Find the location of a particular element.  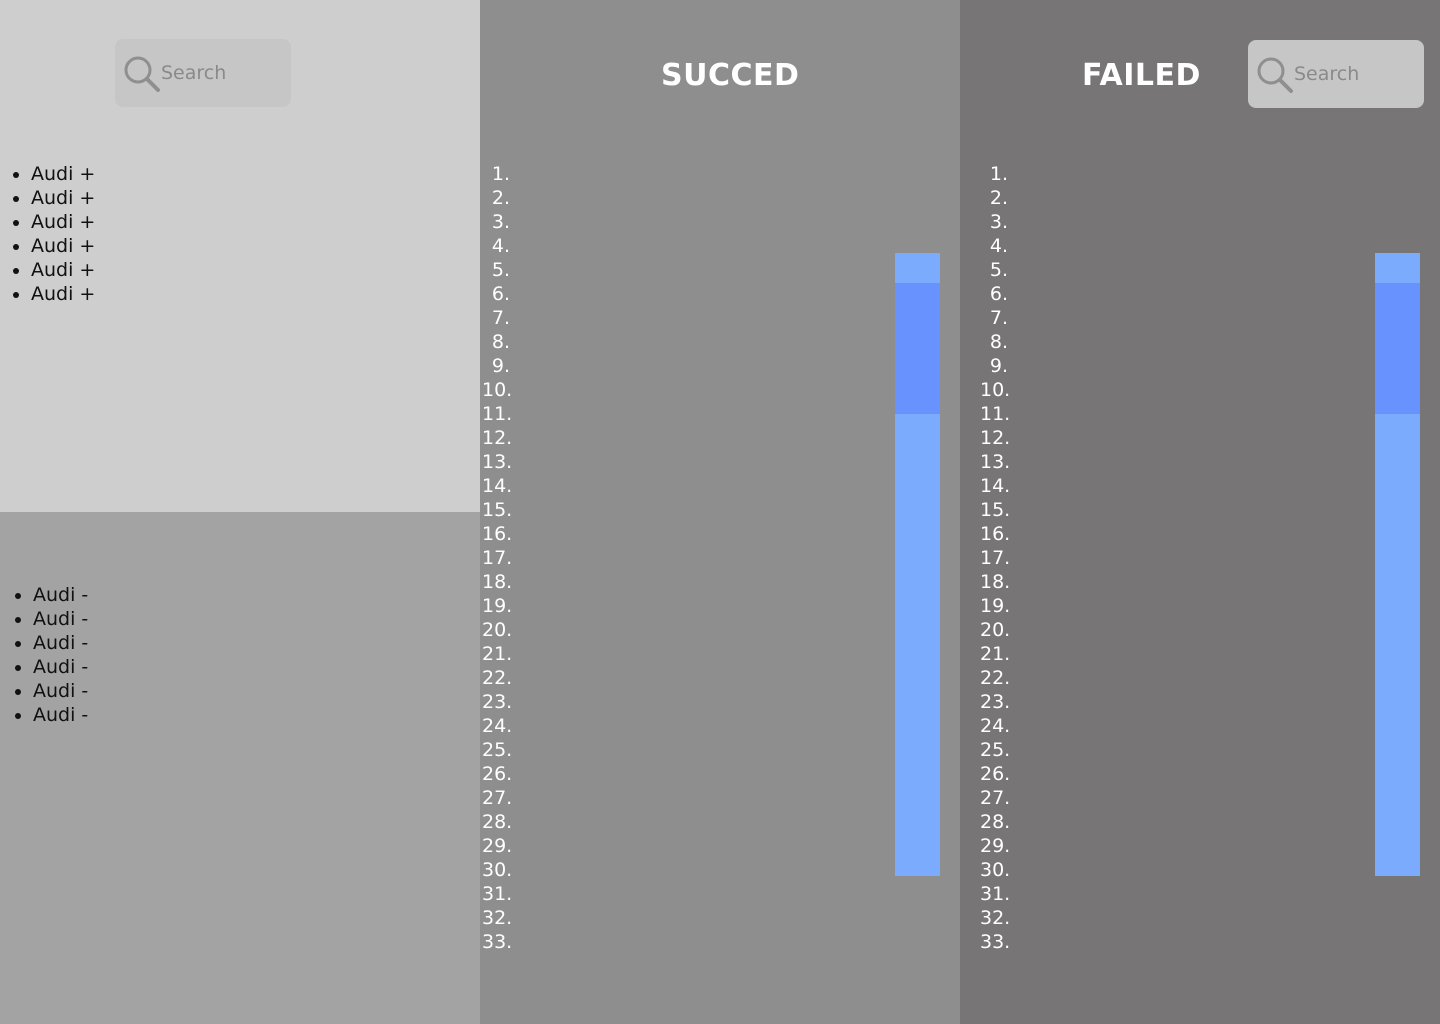

succeed-list-item: 22. is located at coordinates (497, 678).